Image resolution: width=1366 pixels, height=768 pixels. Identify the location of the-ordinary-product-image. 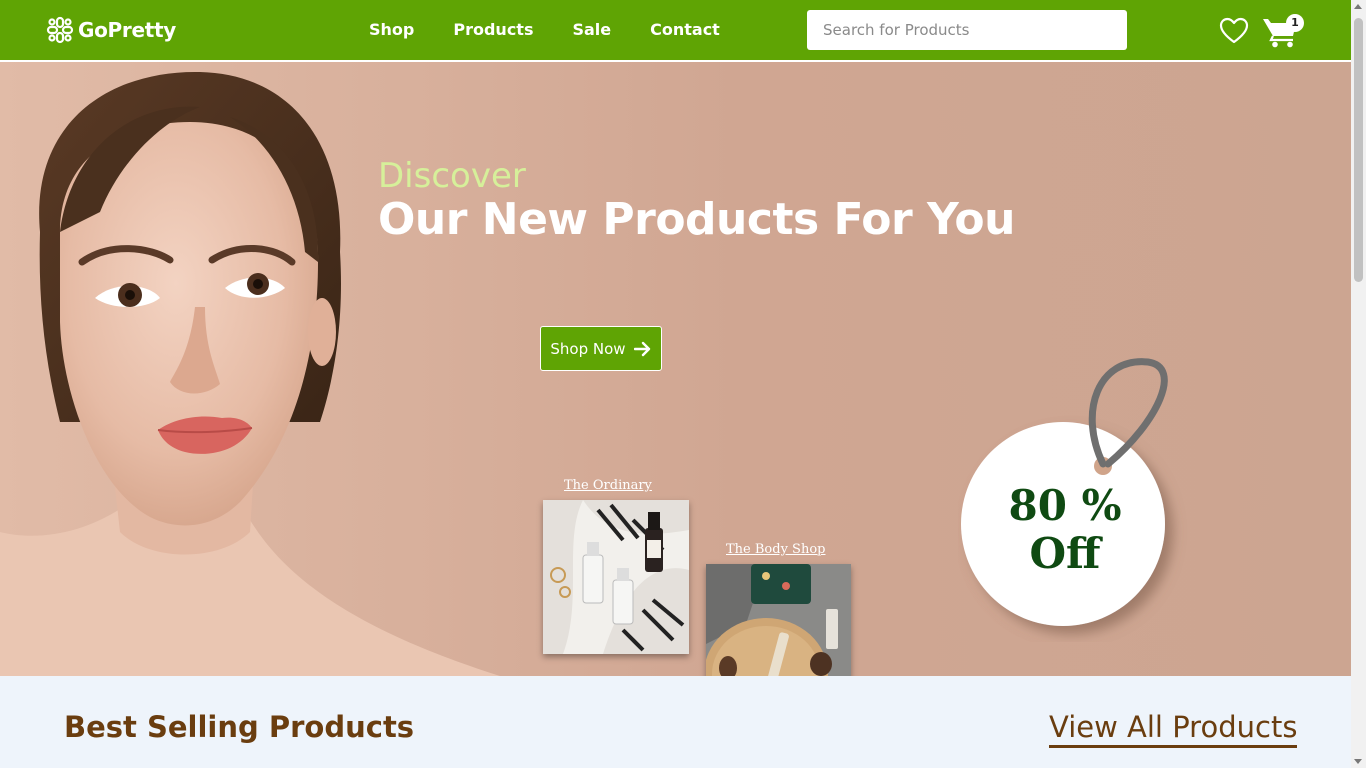
(616, 577).